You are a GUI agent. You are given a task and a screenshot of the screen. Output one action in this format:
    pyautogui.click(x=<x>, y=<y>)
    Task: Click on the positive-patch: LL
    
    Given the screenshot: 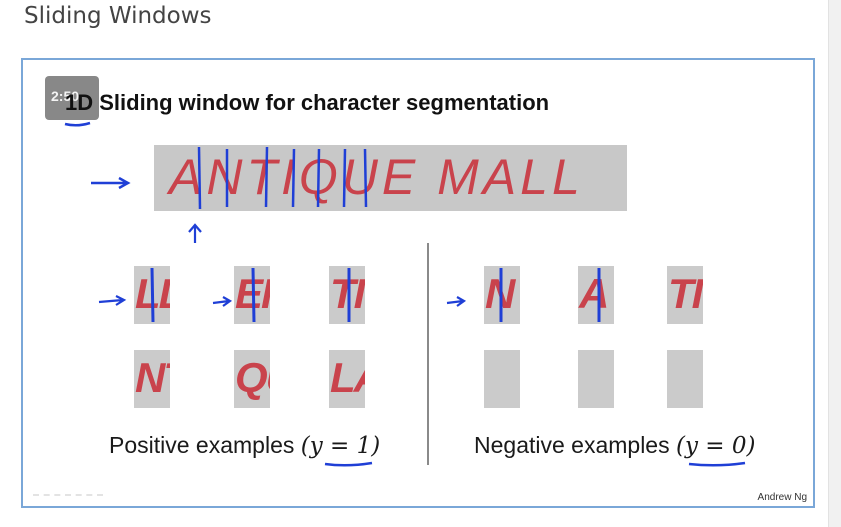 What is the action you would take?
    pyautogui.click(x=152, y=295)
    